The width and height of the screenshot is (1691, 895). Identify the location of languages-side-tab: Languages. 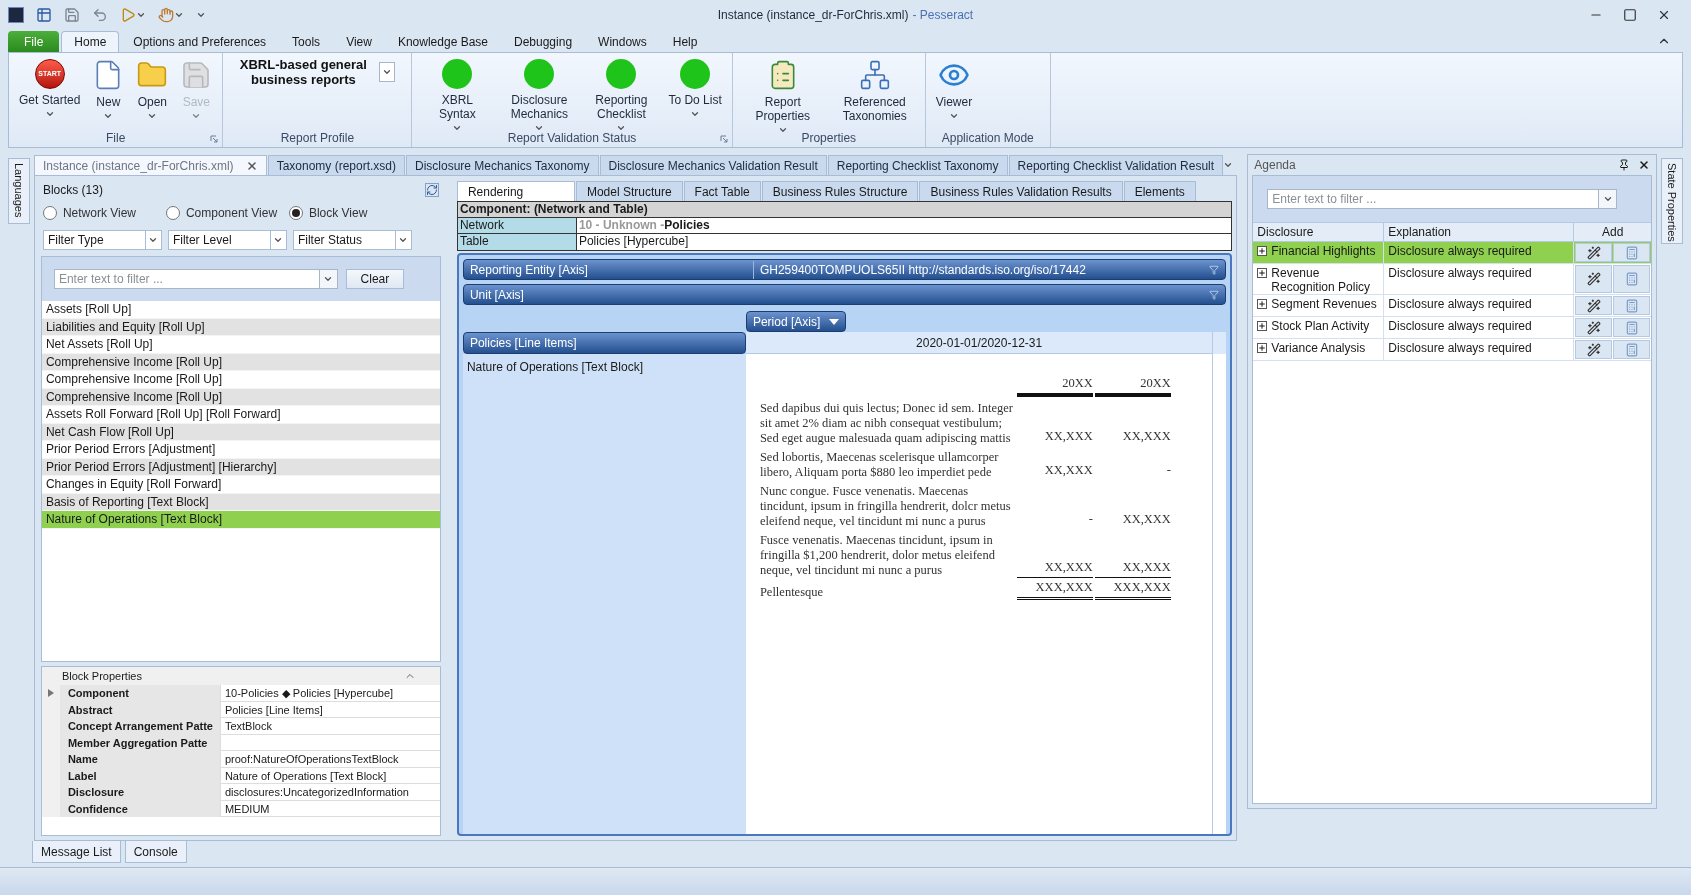
(19, 191).